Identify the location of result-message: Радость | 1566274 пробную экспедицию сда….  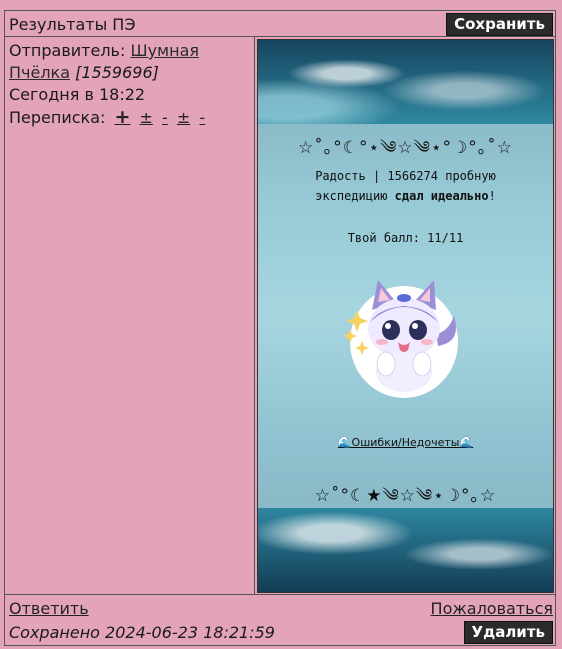
(405, 186).